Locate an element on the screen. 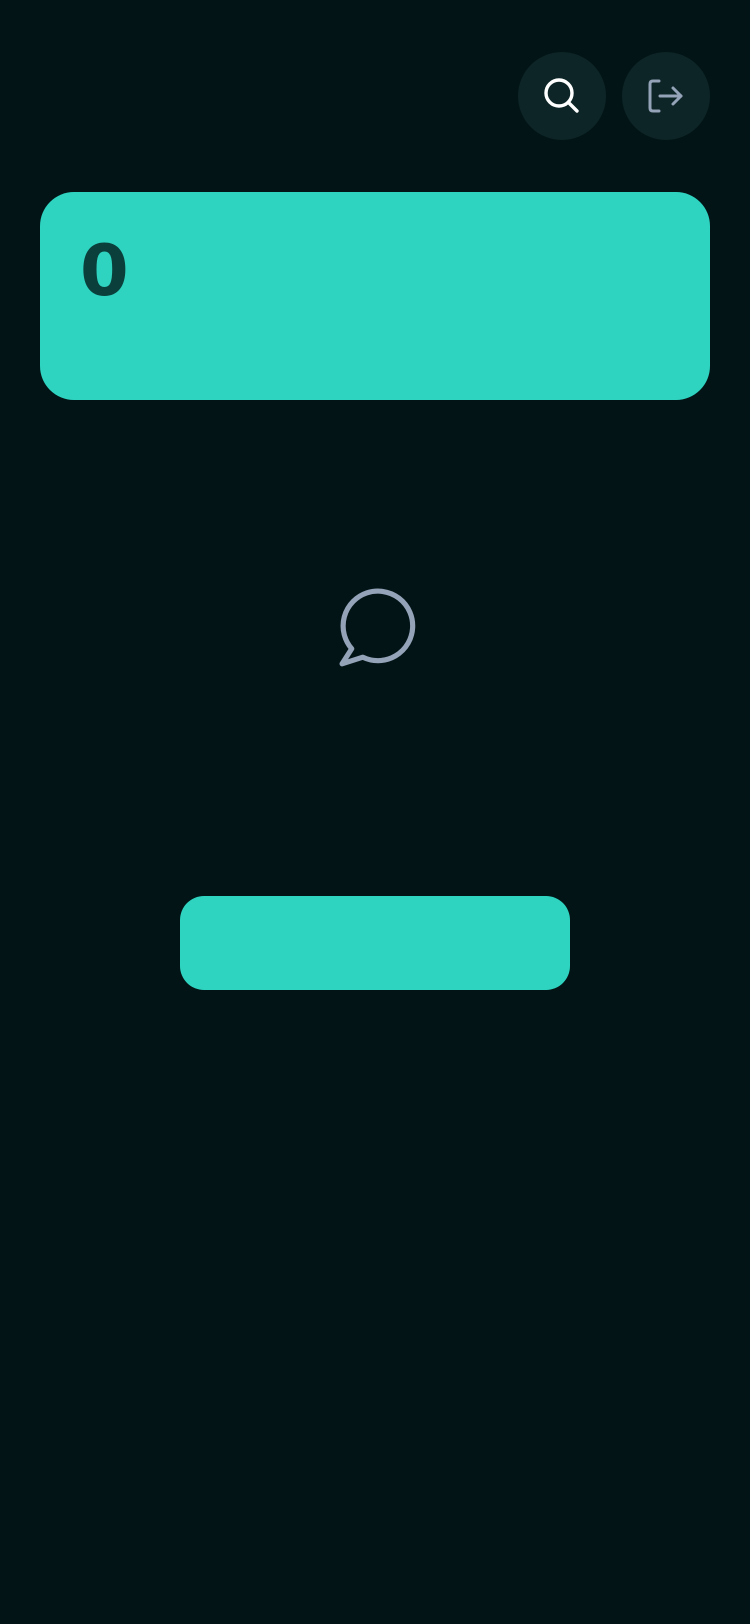 The height and width of the screenshot is (1624, 750). count-value: 0 is located at coordinates (104, 271).